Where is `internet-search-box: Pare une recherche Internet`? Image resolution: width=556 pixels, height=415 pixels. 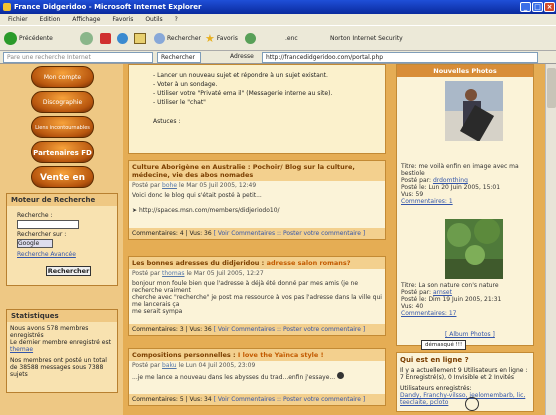
internet-search-box: Pare une recherche Internet is located at coordinates (78, 57).